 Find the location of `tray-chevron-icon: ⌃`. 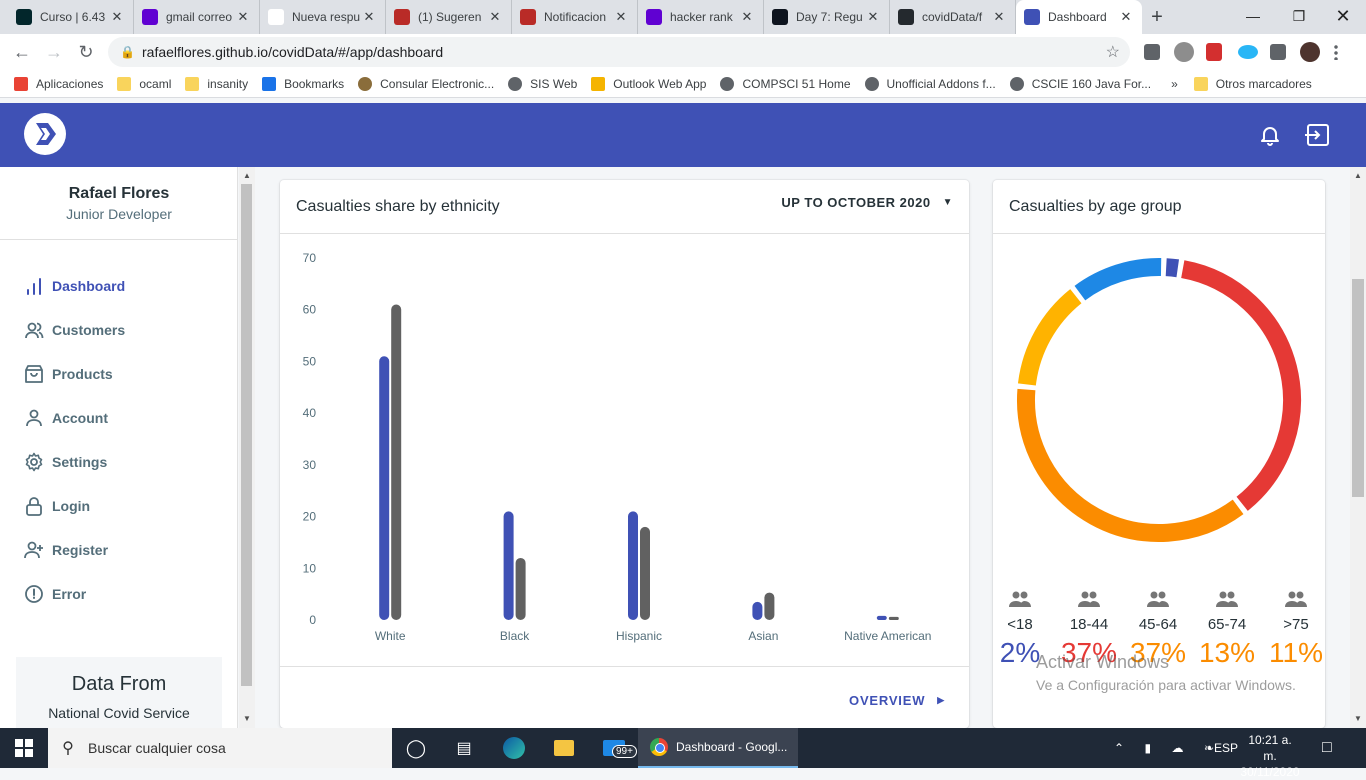

tray-chevron-icon: ⌃ is located at coordinates (1119, 748).